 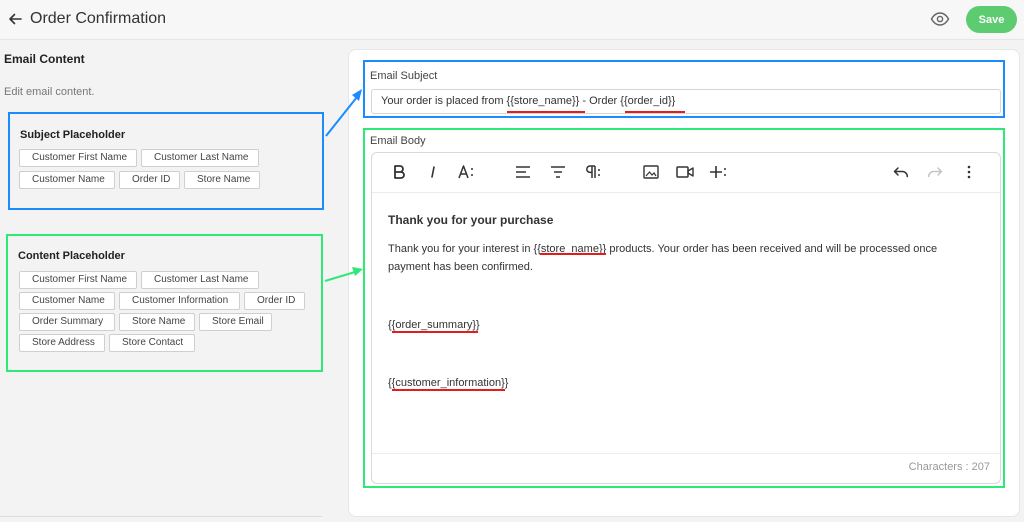 What do you see at coordinates (433, 172) in the screenshot?
I see `italic-icon` at bounding box center [433, 172].